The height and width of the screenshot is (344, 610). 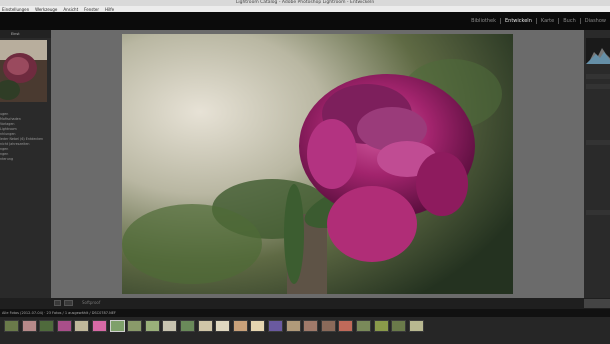 I want to click on module-map: Karte, so click(x=546, y=21).